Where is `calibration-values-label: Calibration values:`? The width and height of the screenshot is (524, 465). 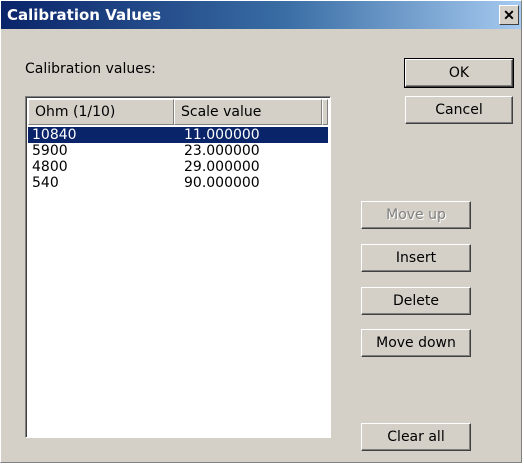
calibration-values-label: Calibration values: is located at coordinates (90, 69).